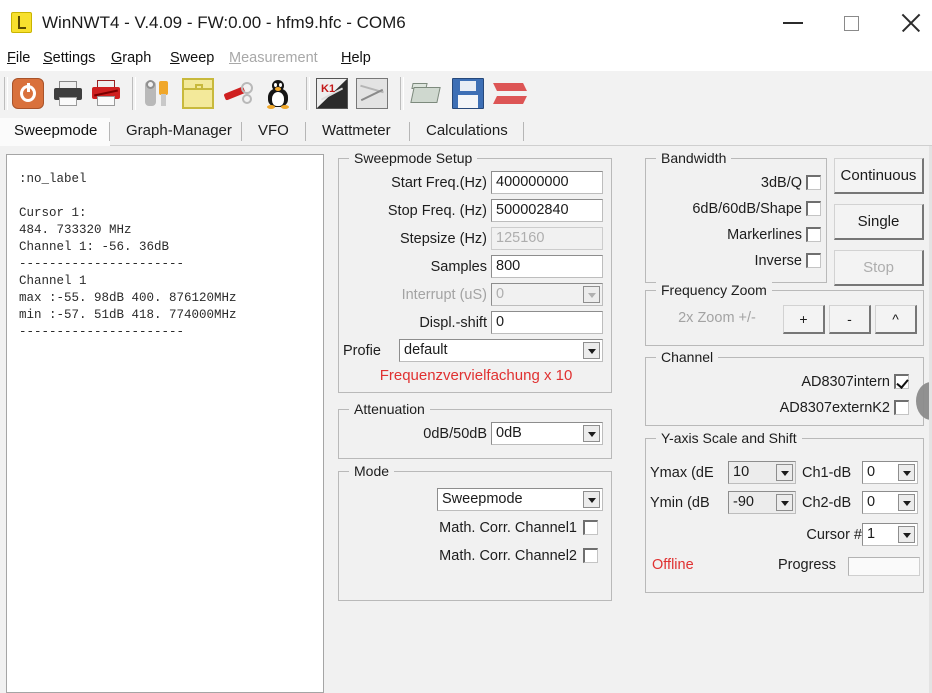 This screenshot has width=932, height=693. What do you see at coordinates (743, 502) in the screenshot?
I see `ymin-value: -90` at bounding box center [743, 502].